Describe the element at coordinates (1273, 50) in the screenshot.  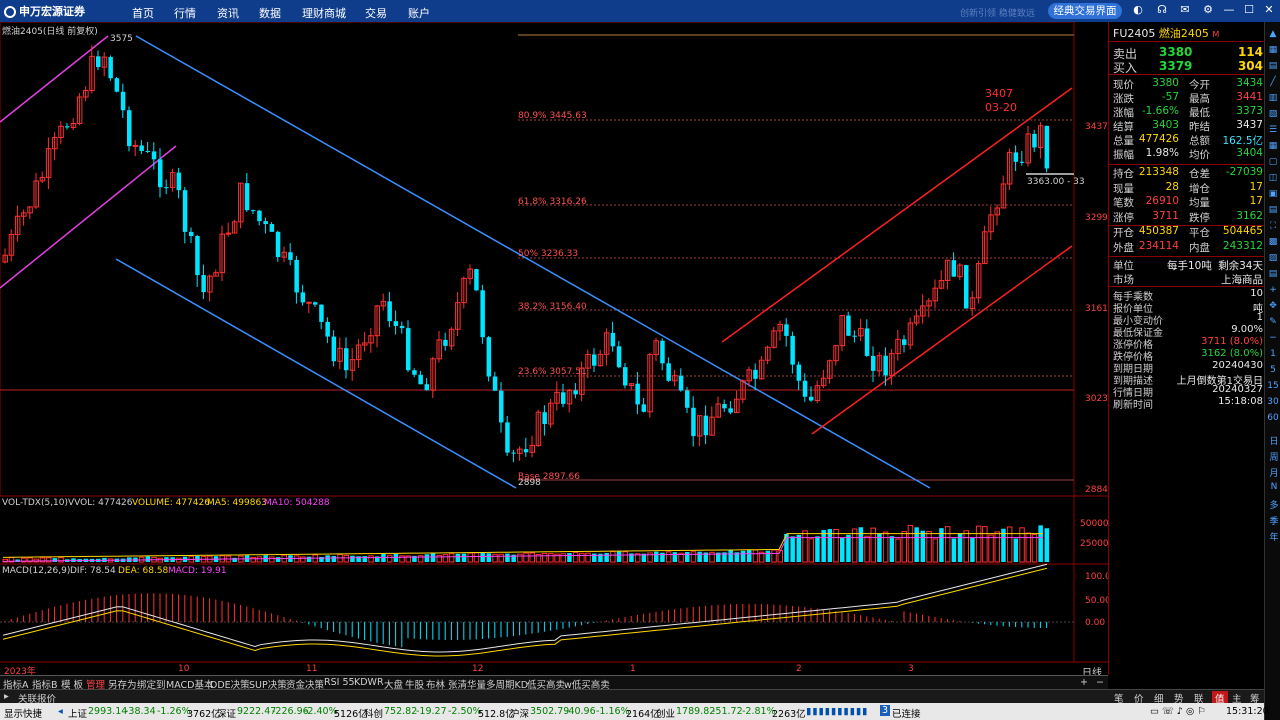
I see `grid-icon: ▦` at that location.